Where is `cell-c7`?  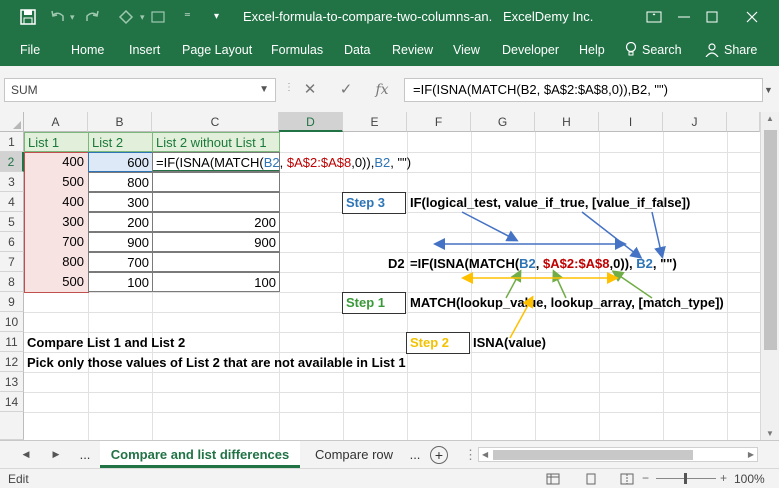
cell-c7 is located at coordinates (216, 262).